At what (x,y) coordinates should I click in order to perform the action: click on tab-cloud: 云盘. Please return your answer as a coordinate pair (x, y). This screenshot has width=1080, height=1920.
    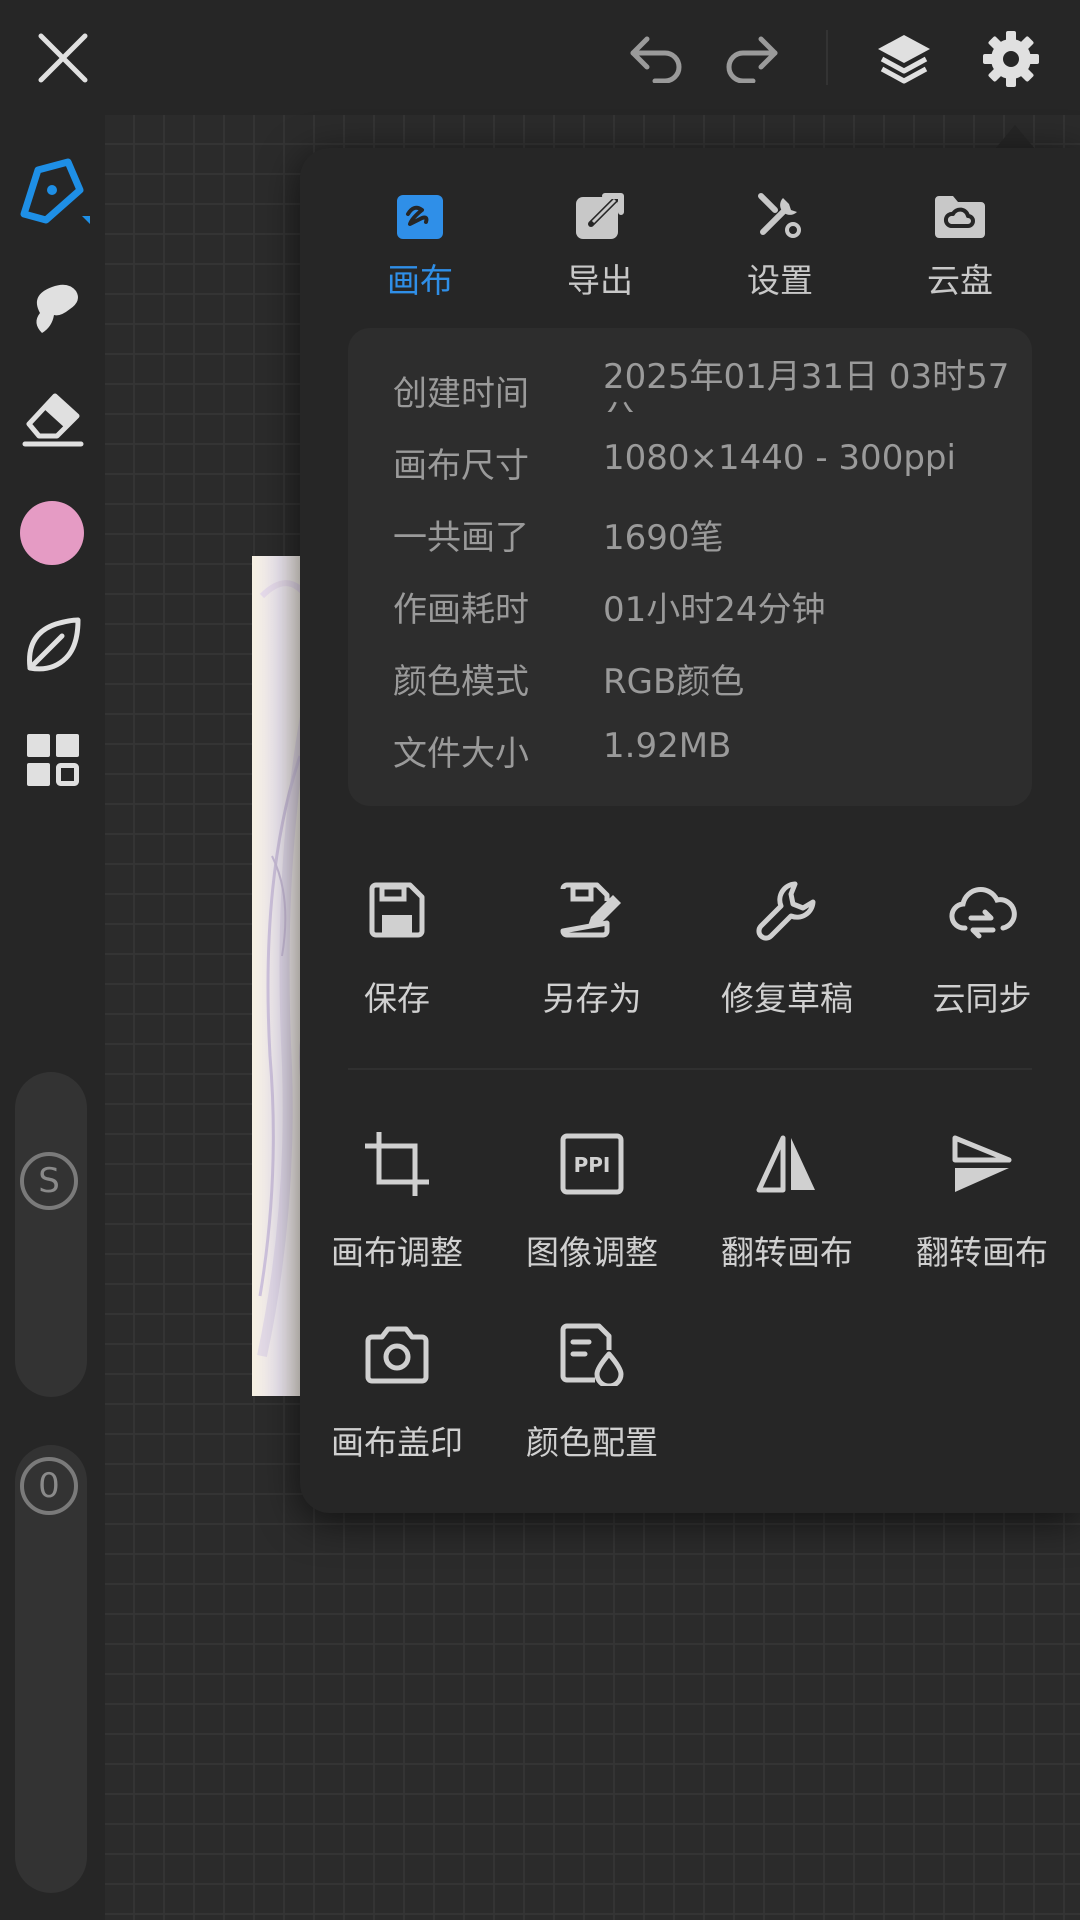
    Looking at the image, I should click on (960, 239).